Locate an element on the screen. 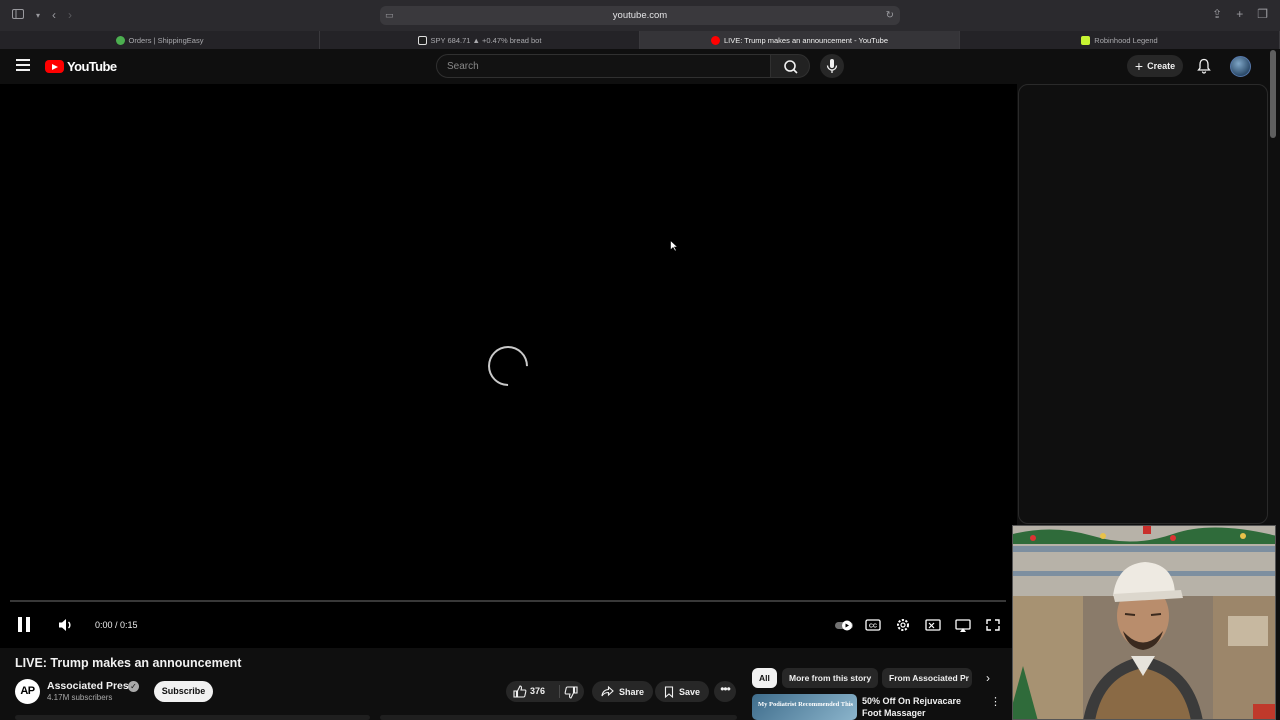 Image resolution: width=1280 pixels, height=720 pixels. microphone-icon is located at coordinates (832, 66).